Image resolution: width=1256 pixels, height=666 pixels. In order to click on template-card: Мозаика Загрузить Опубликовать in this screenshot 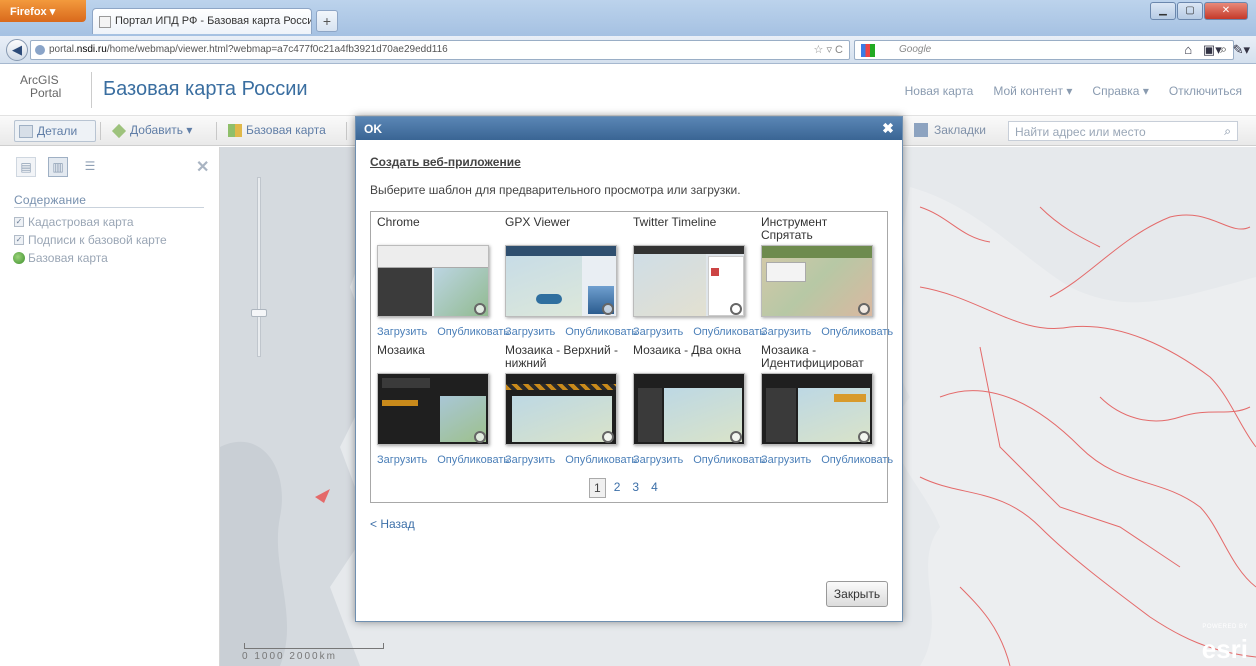, I will do `click(440, 404)`.